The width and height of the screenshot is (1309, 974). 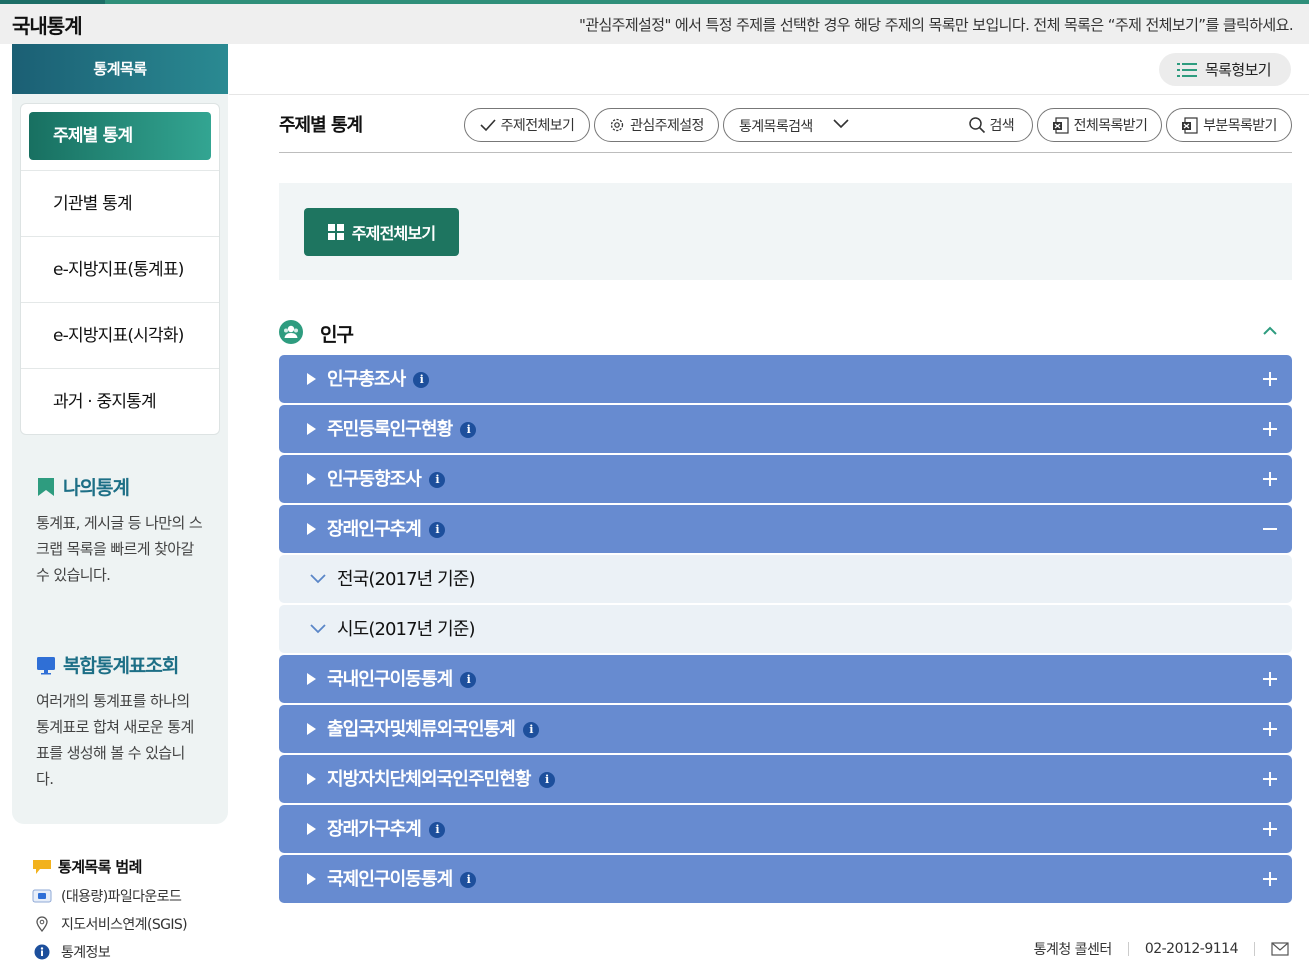 I want to click on row-label-text: 출입국자및체류외국인통계, so click(x=421, y=729).